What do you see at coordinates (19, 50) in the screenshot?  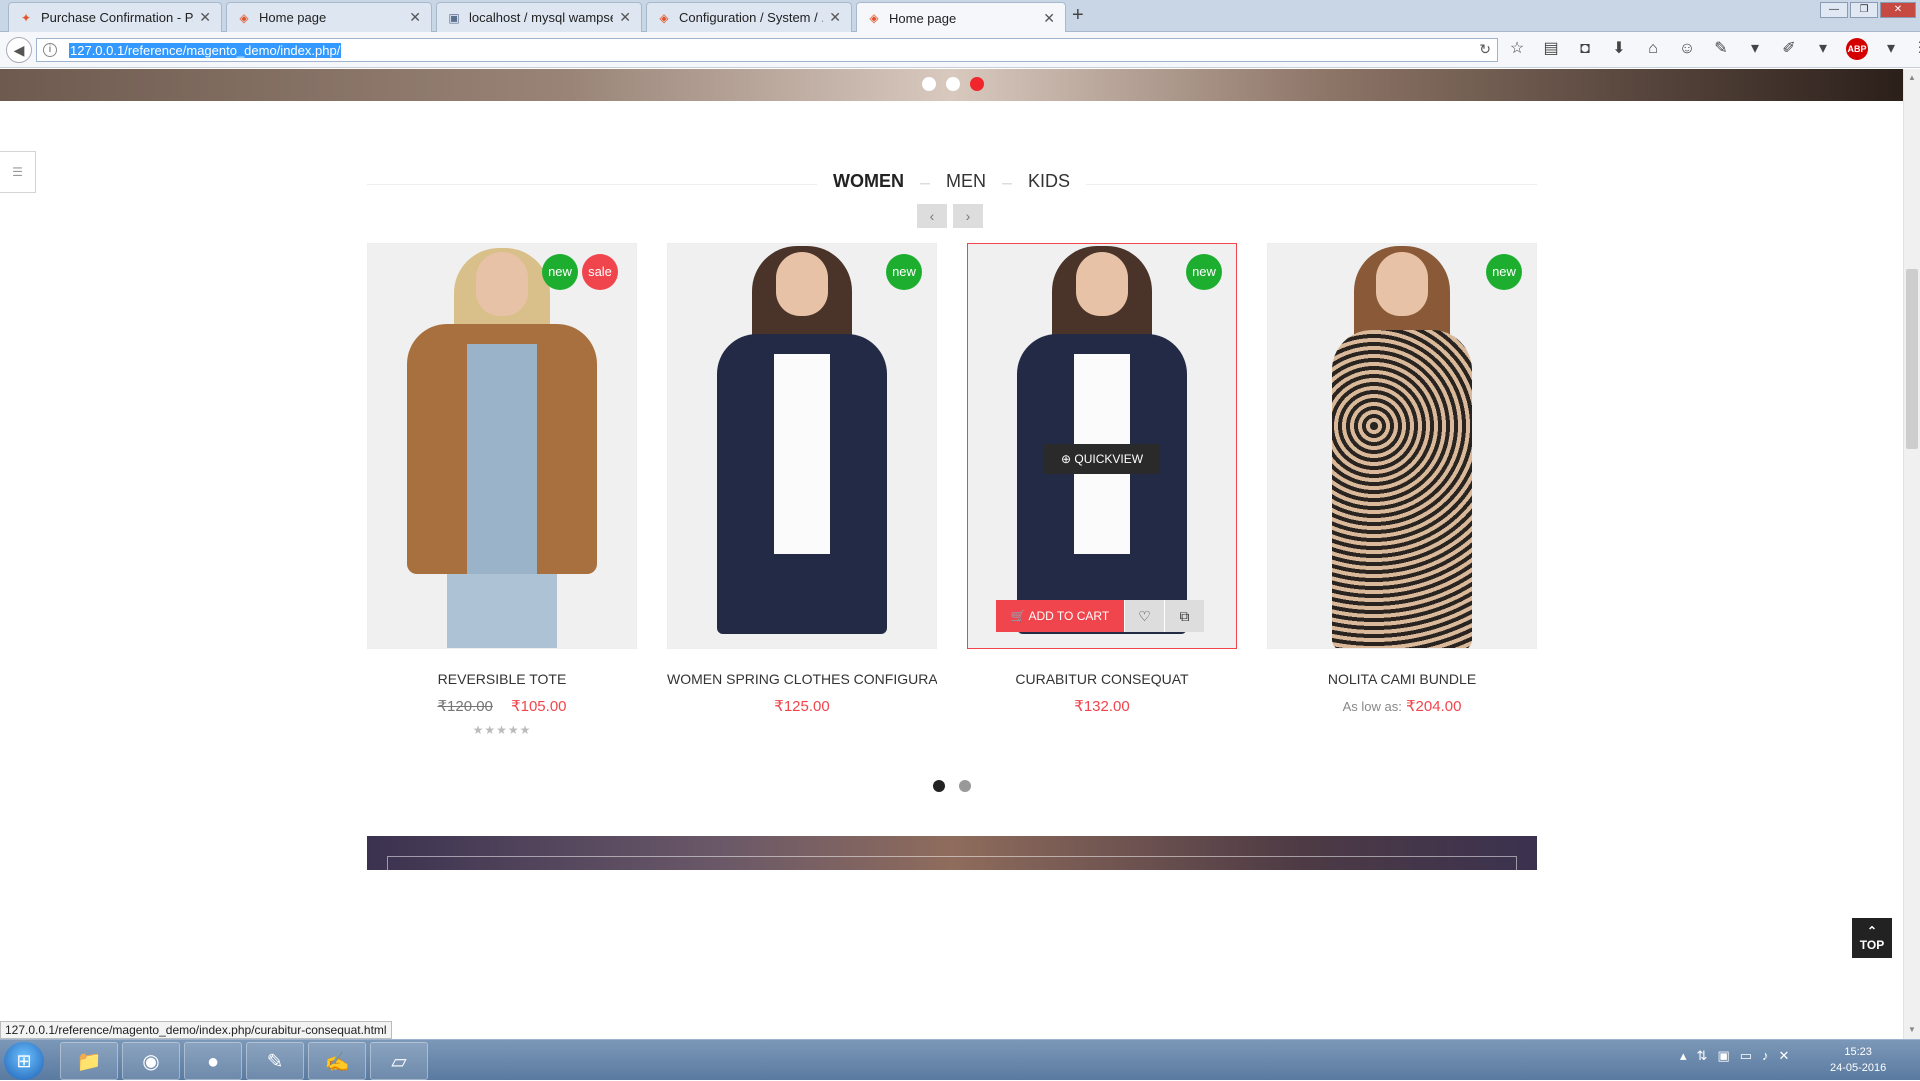 I see `back-button: ◀` at bounding box center [19, 50].